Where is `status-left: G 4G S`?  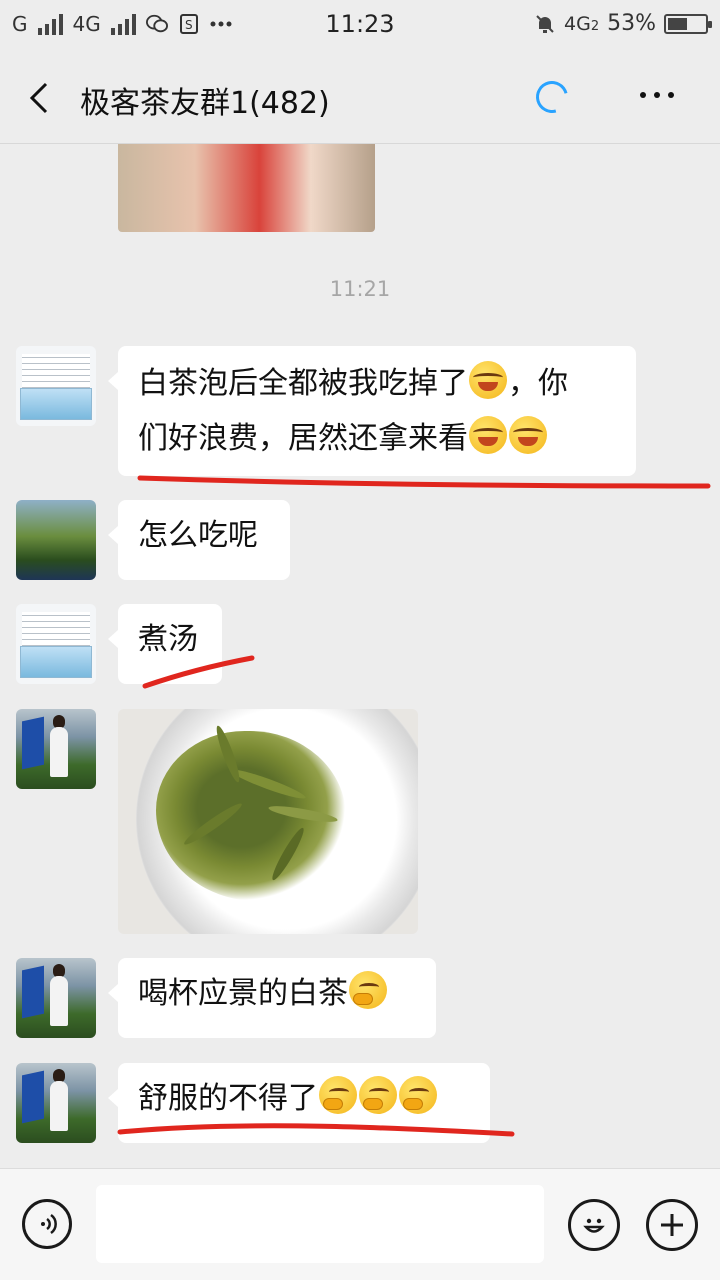 status-left: G 4G S is located at coordinates (122, 24).